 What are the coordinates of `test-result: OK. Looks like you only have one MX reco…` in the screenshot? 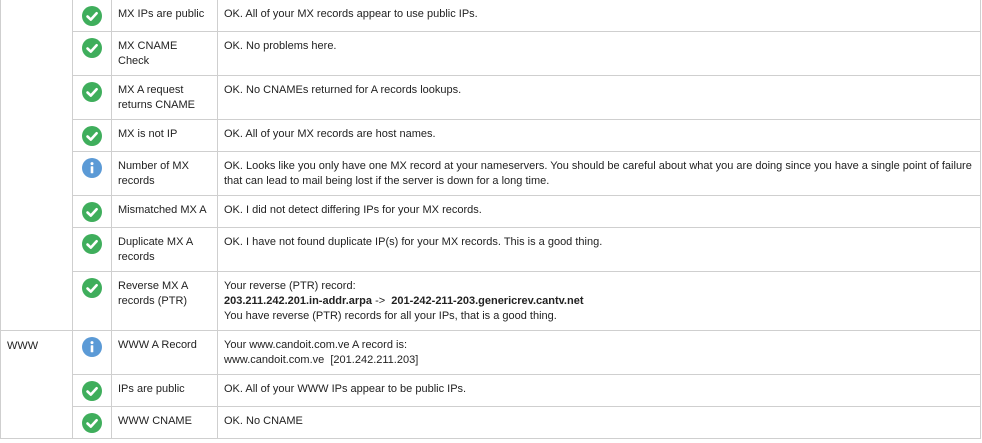 It's located at (599, 173).